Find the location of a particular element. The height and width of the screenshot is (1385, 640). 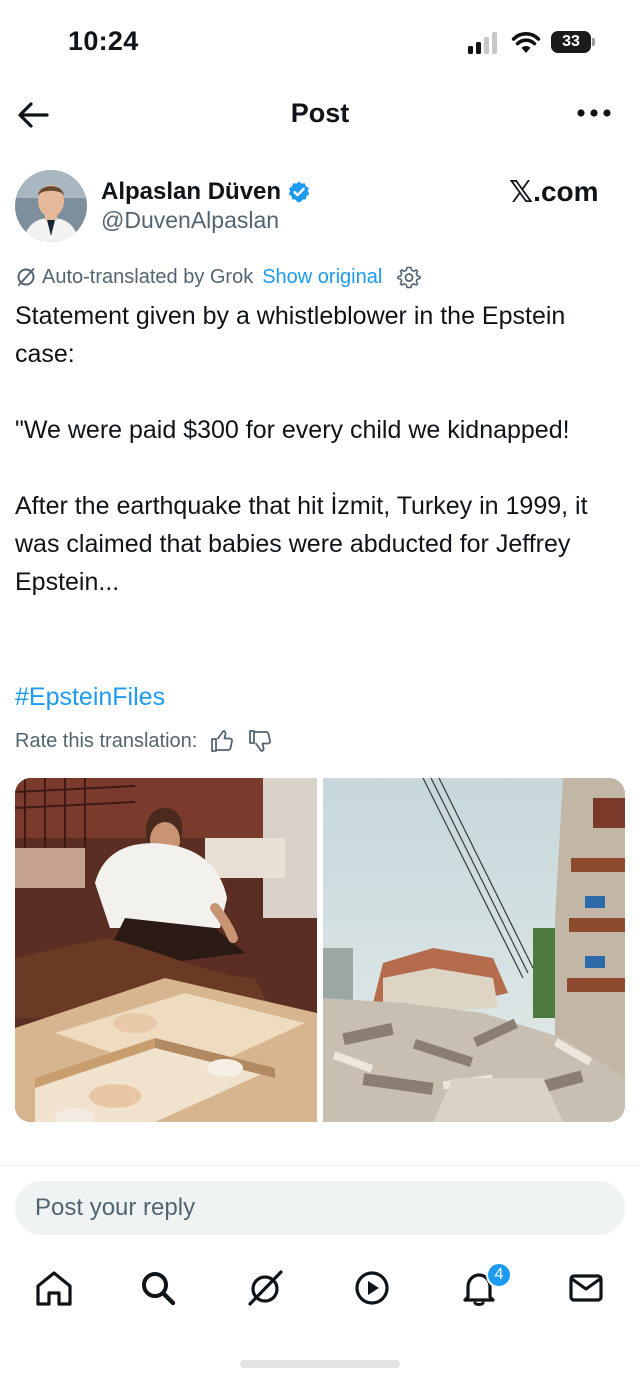

bottom-nav: 4 is located at coordinates (320, 1290).